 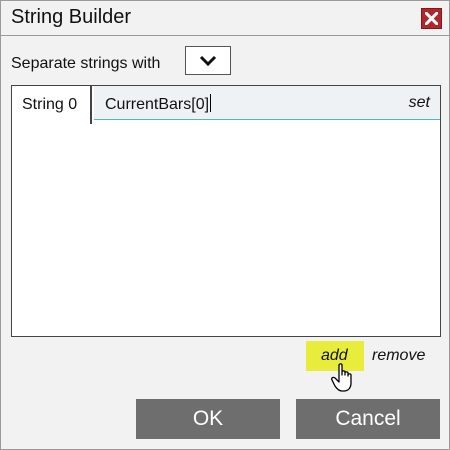 I want to click on string-row: CurrentBars[0] set, so click(x=267, y=103).